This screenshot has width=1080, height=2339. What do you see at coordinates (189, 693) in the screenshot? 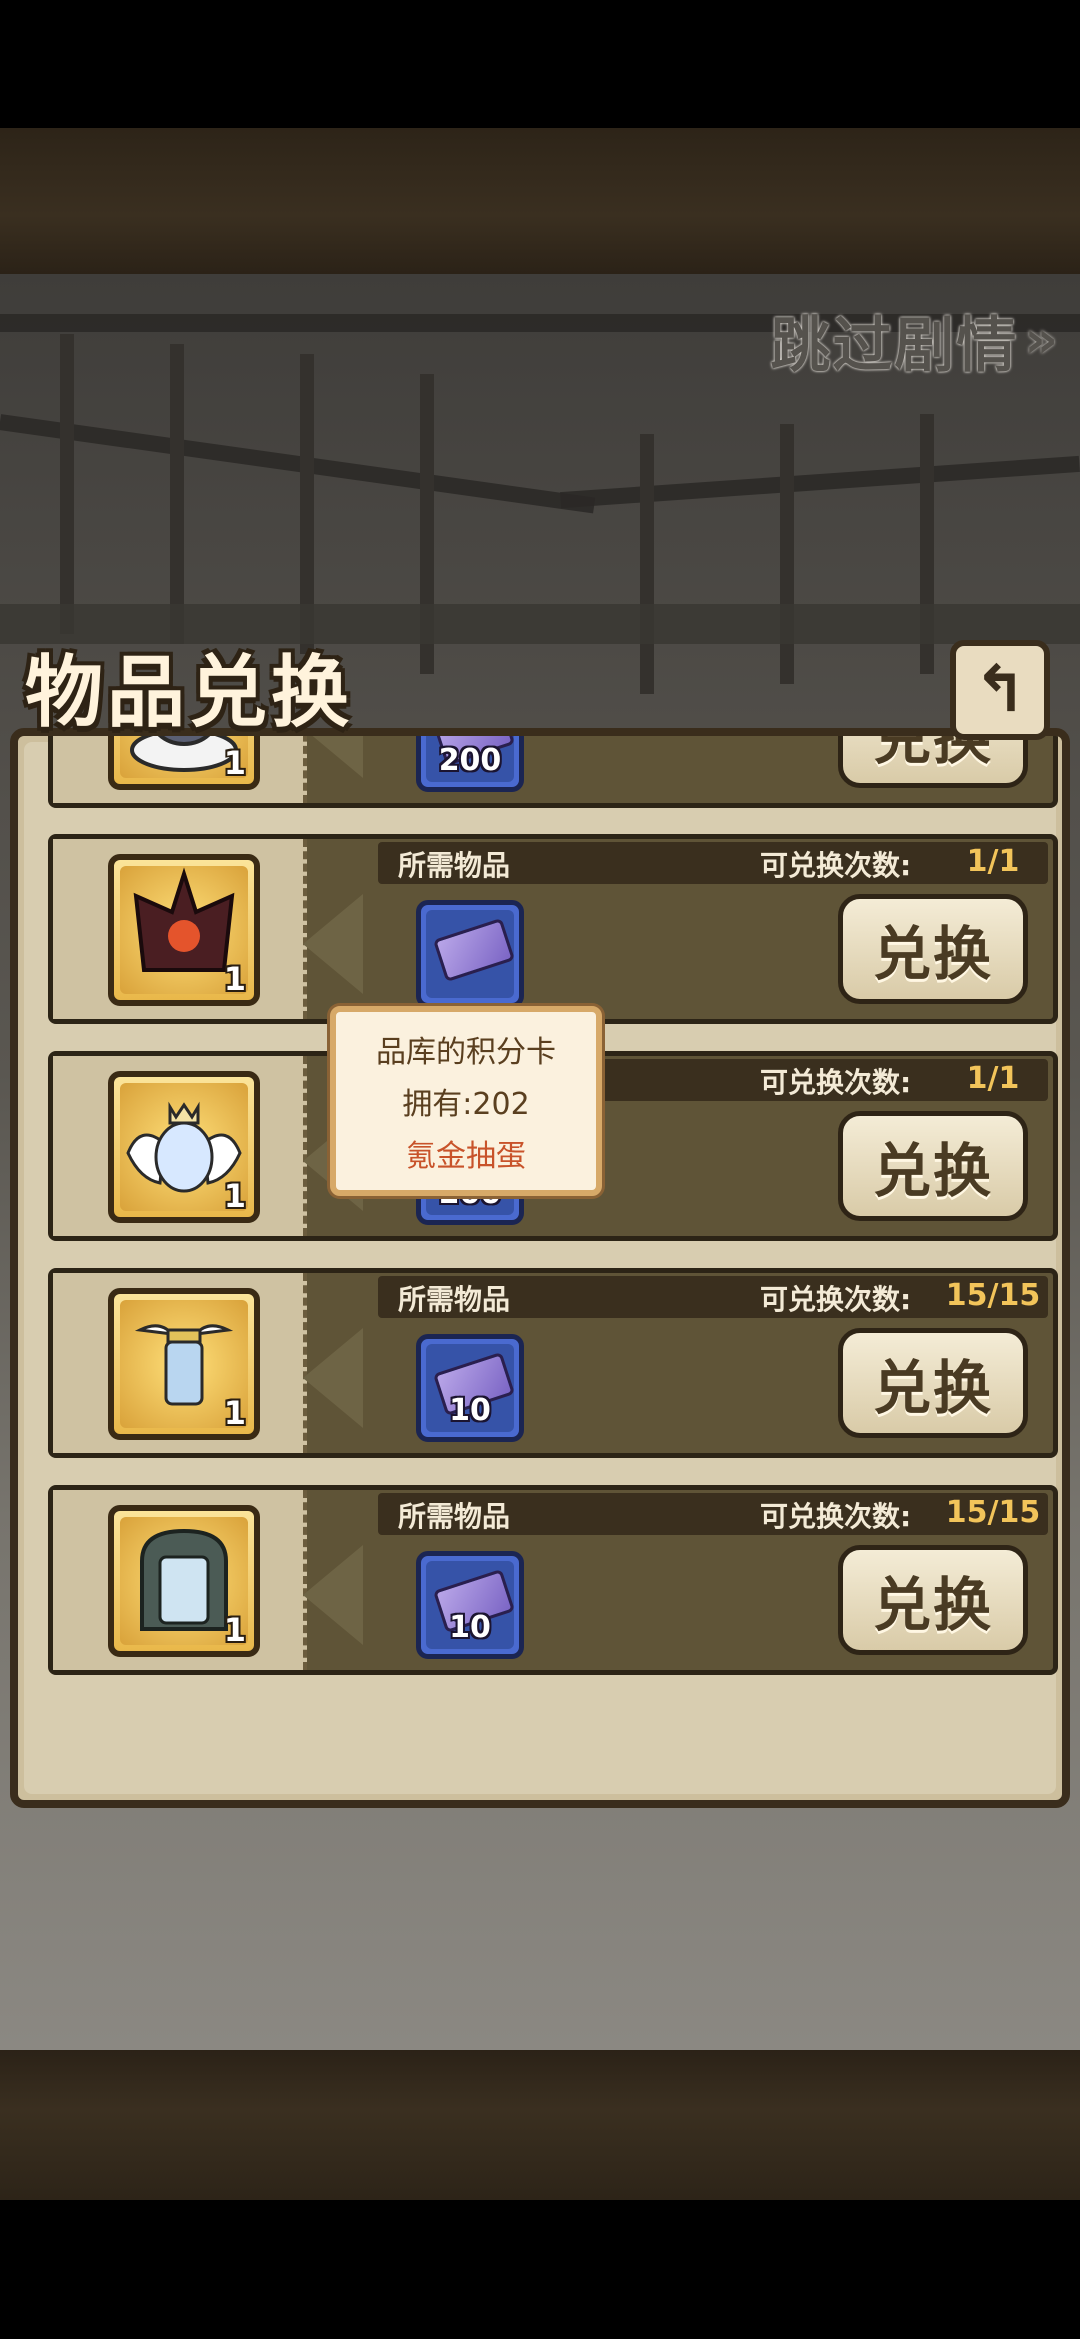
I see `panel-title: 物品兑换` at bounding box center [189, 693].